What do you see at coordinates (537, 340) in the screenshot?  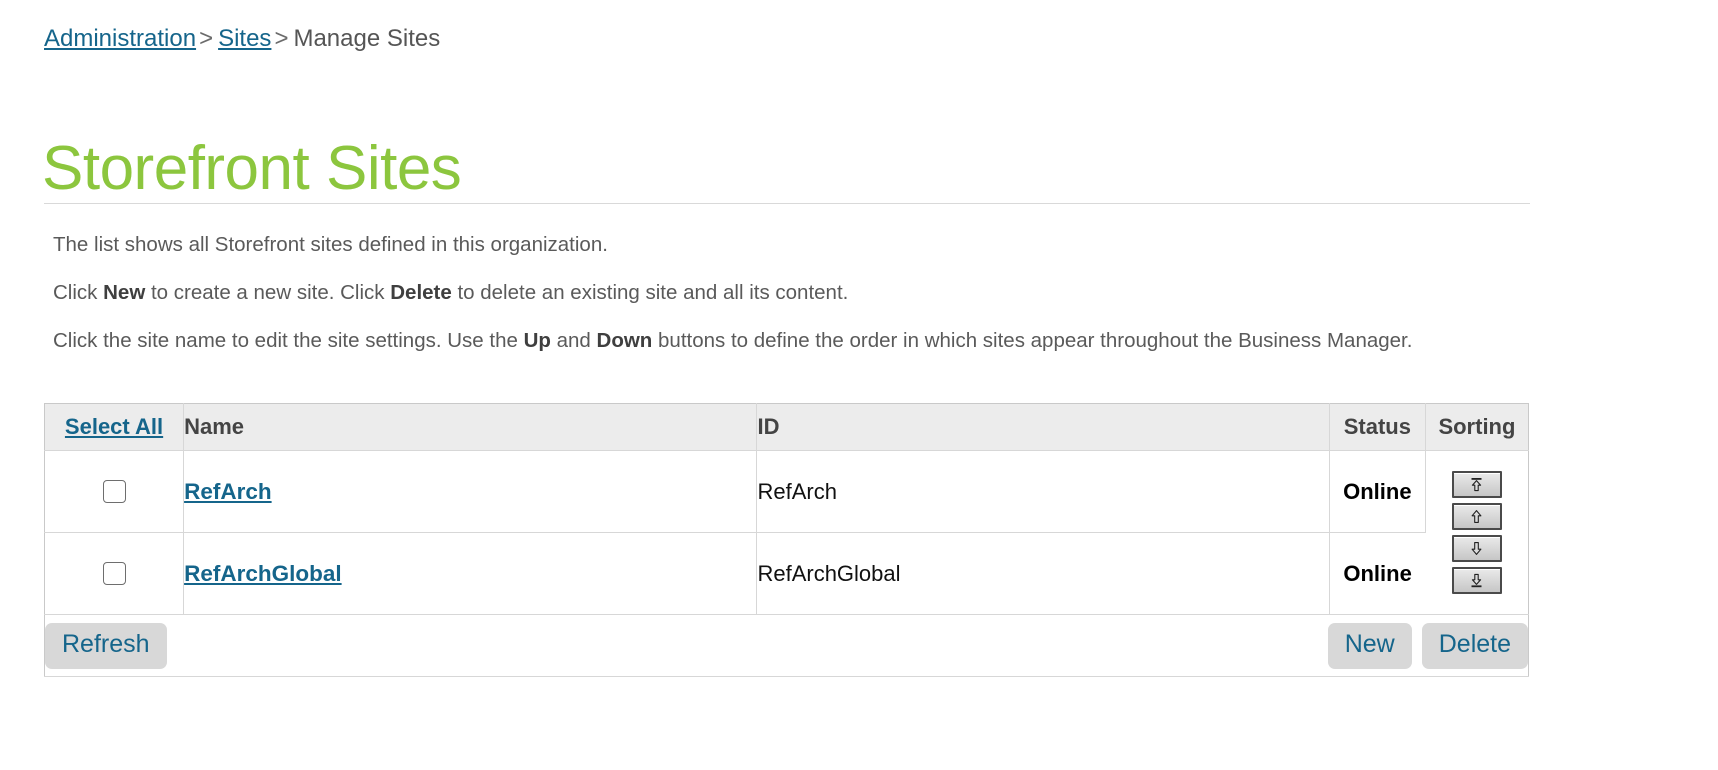 I see `desc3-bold-up: Up` at bounding box center [537, 340].